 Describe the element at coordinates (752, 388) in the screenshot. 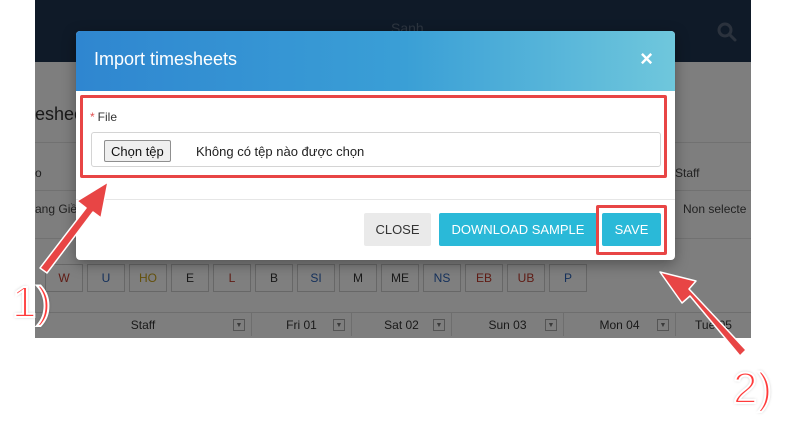

I see `step-2-label: 2)` at that location.